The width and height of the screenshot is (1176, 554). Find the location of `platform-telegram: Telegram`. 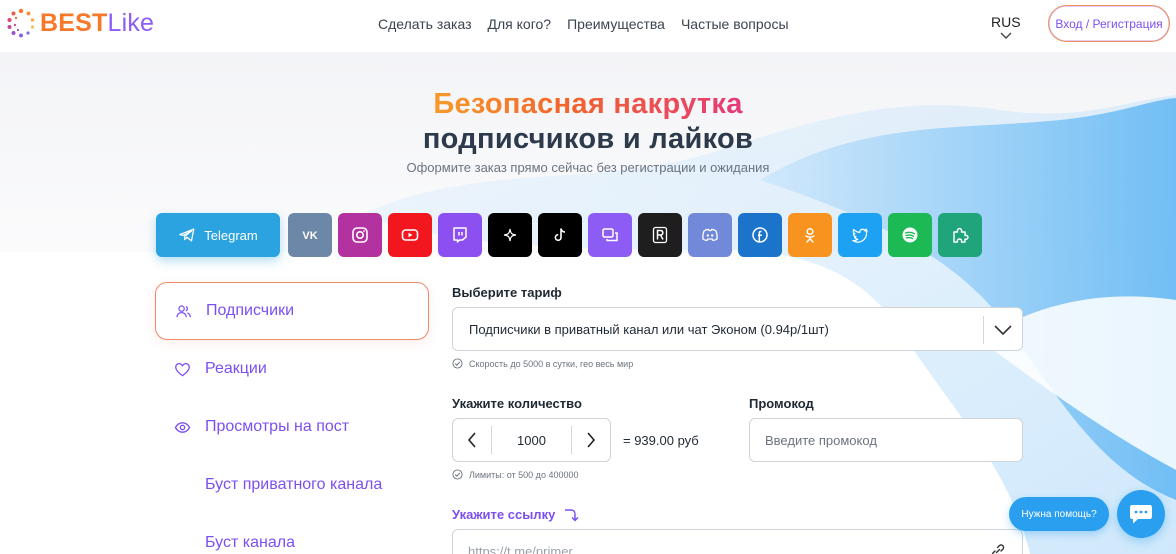

platform-telegram: Telegram is located at coordinates (218, 235).